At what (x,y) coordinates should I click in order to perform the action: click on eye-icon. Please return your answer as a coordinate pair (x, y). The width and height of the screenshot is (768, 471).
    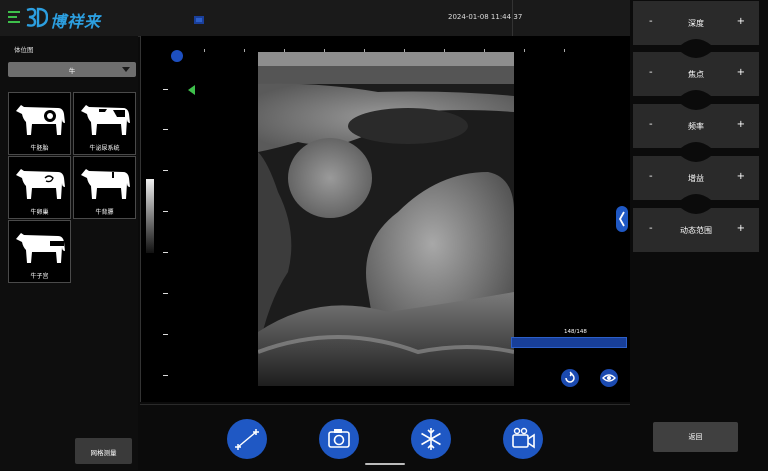
    Looking at the image, I should click on (609, 378).